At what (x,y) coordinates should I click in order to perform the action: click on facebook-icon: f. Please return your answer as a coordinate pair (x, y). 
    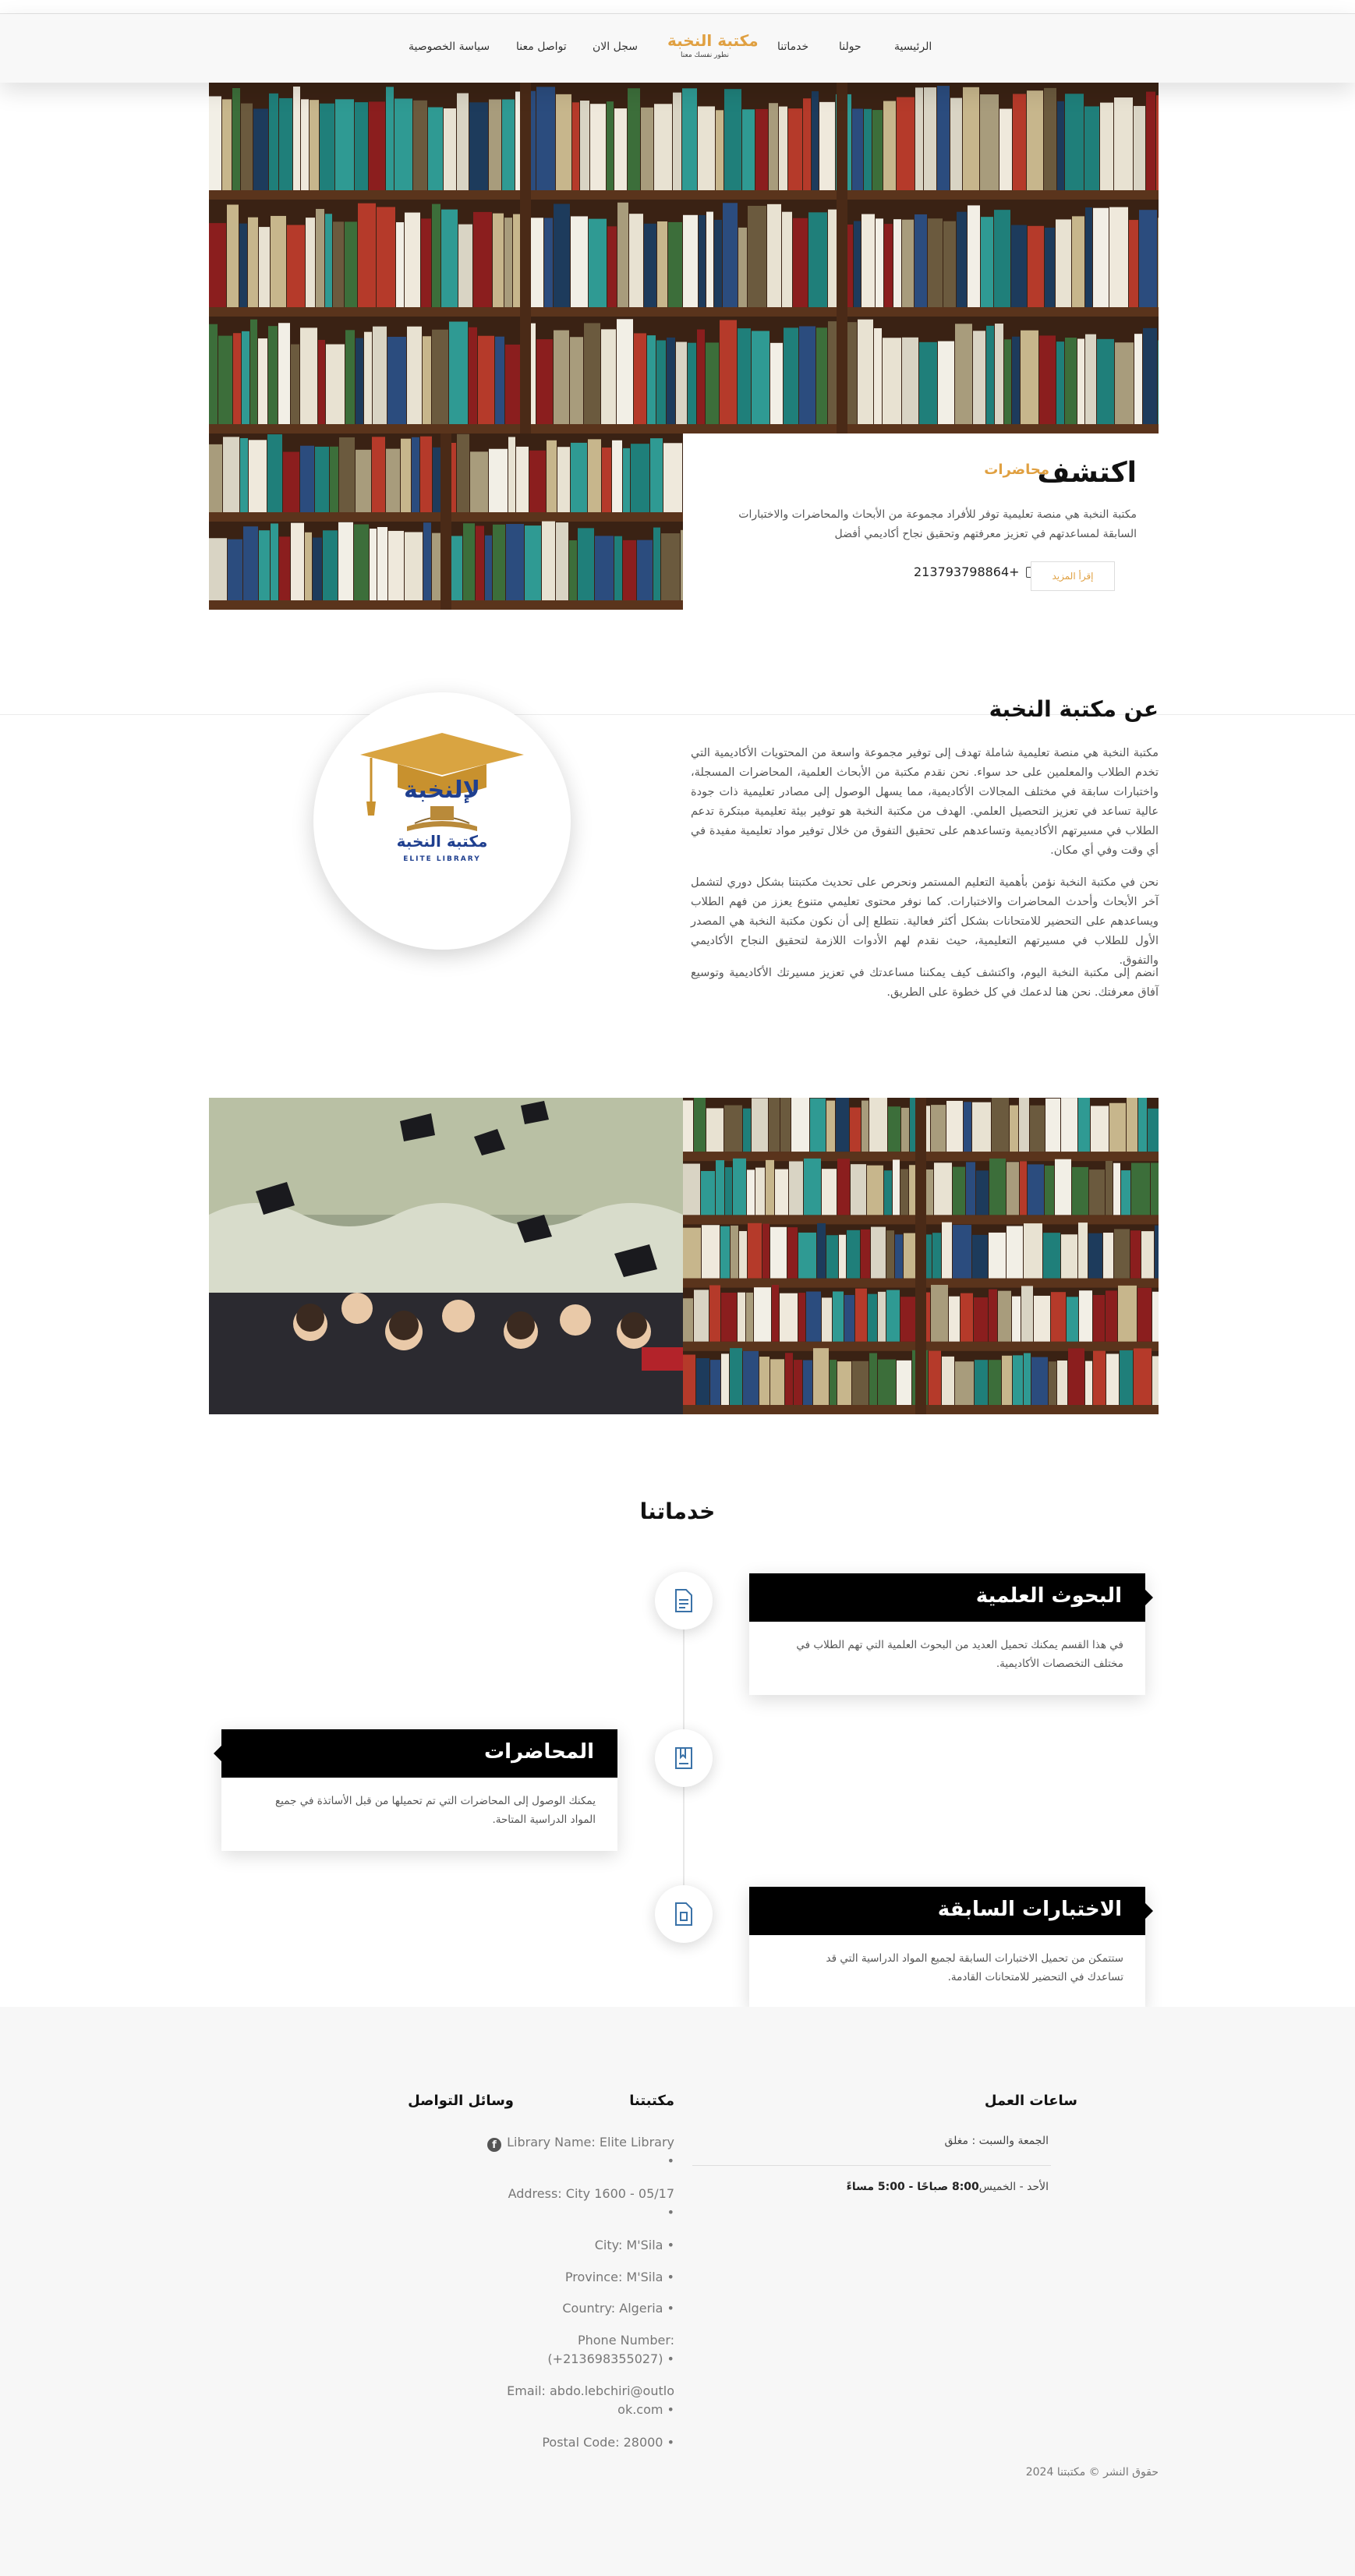
    Looking at the image, I should click on (494, 2145).